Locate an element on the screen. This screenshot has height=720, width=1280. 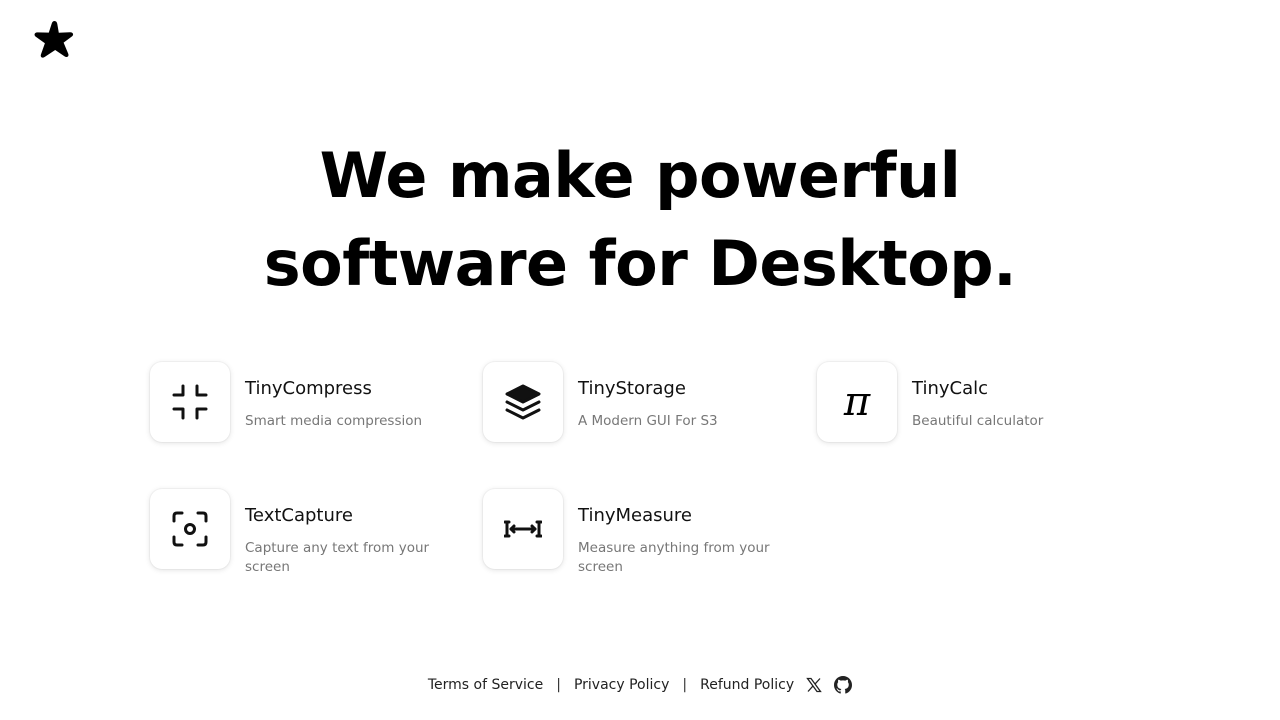
product-name: TextCapture is located at coordinates (299, 515).